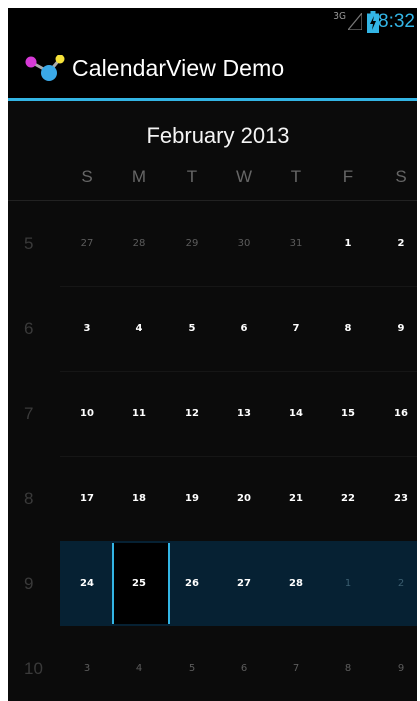 This screenshot has width=420, height=701. What do you see at coordinates (29, 583) in the screenshot?
I see `week-number: 9` at bounding box center [29, 583].